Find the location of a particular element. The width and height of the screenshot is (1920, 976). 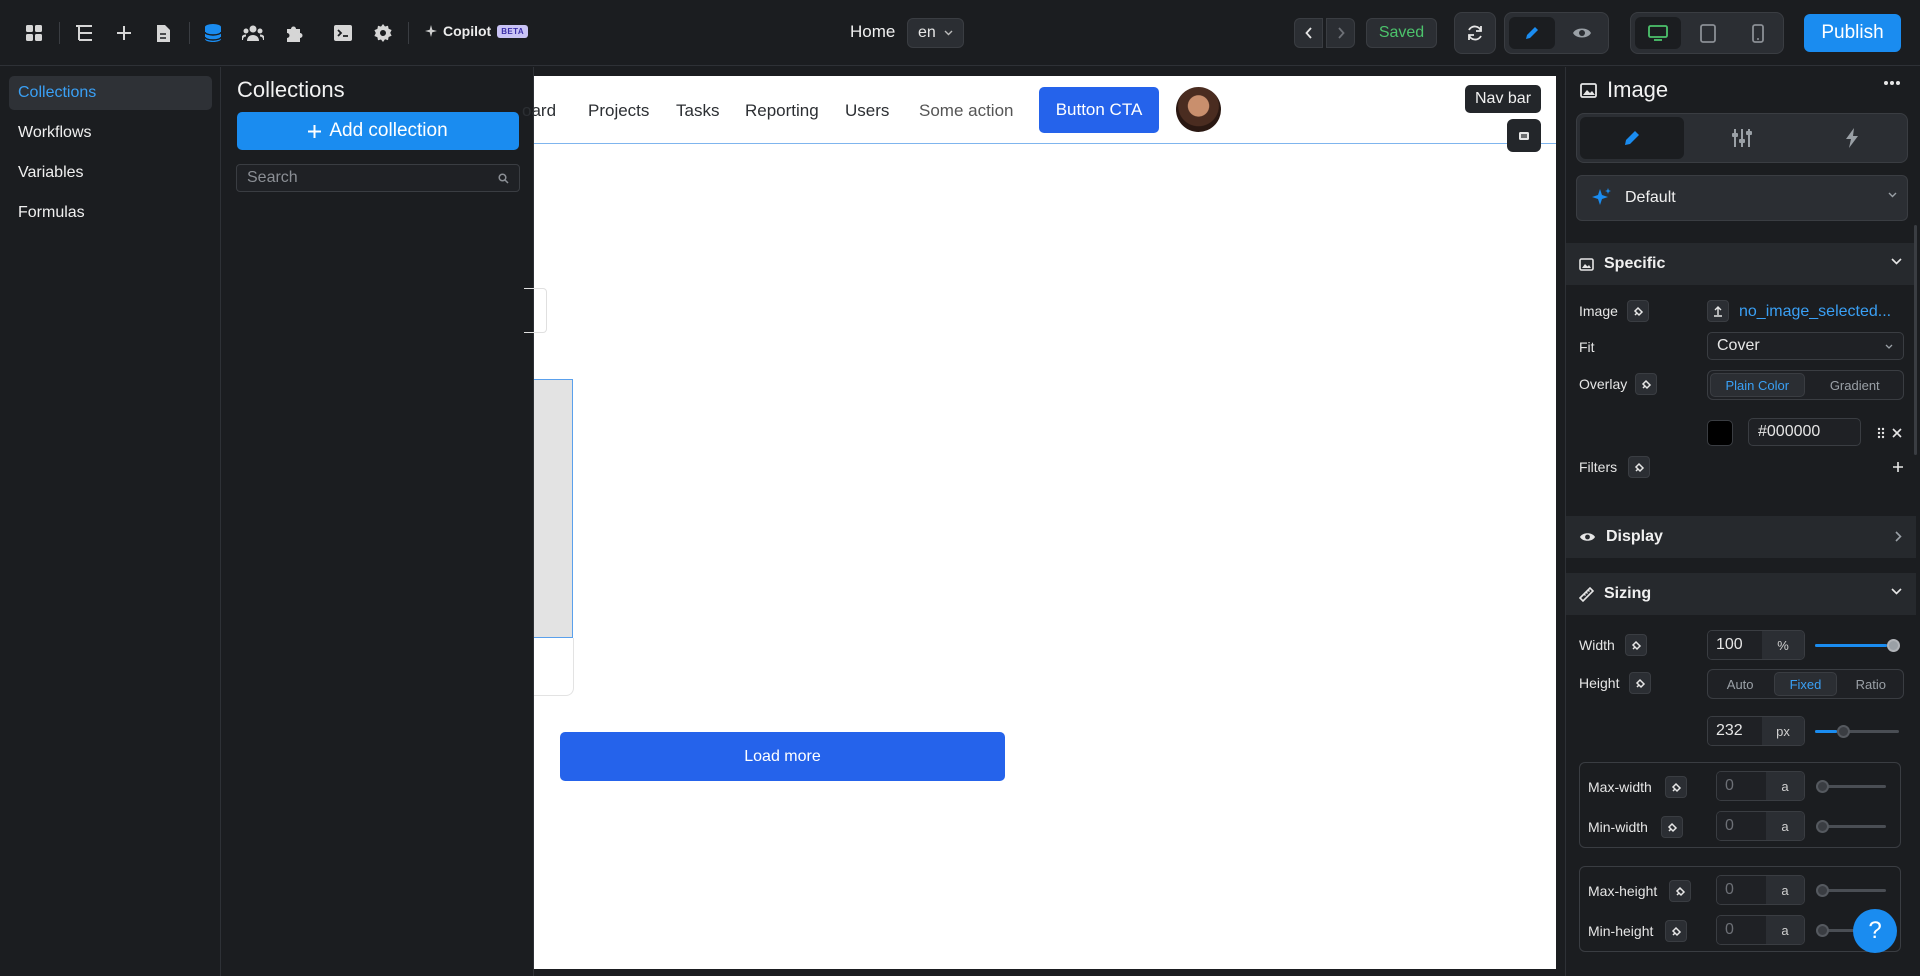

selection-tooltip: Nav bar is located at coordinates (1503, 99).